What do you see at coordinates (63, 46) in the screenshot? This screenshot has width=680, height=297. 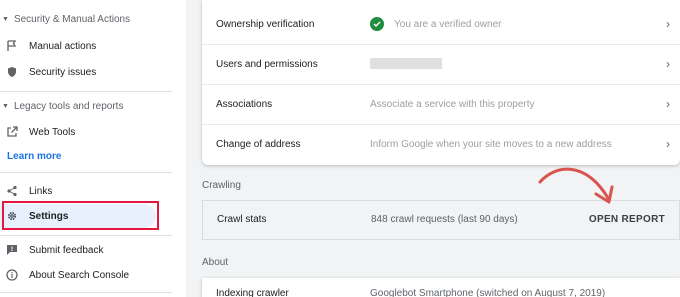 I see `sidebar-item-label: Manual actions` at bounding box center [63, 46].